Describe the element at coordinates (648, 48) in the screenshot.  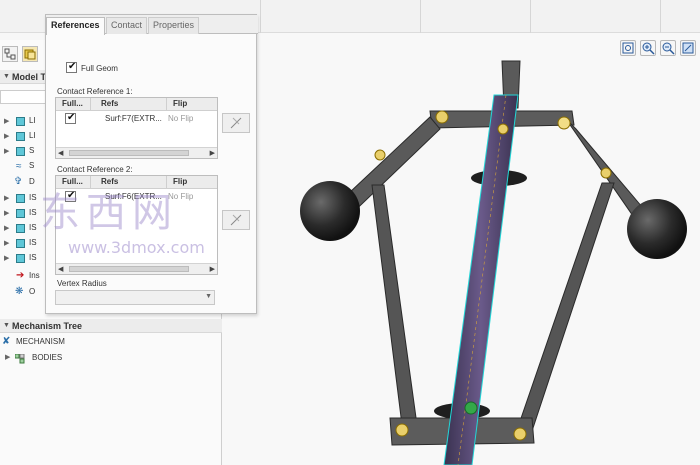
I see `zoom-in-icon` at that location.